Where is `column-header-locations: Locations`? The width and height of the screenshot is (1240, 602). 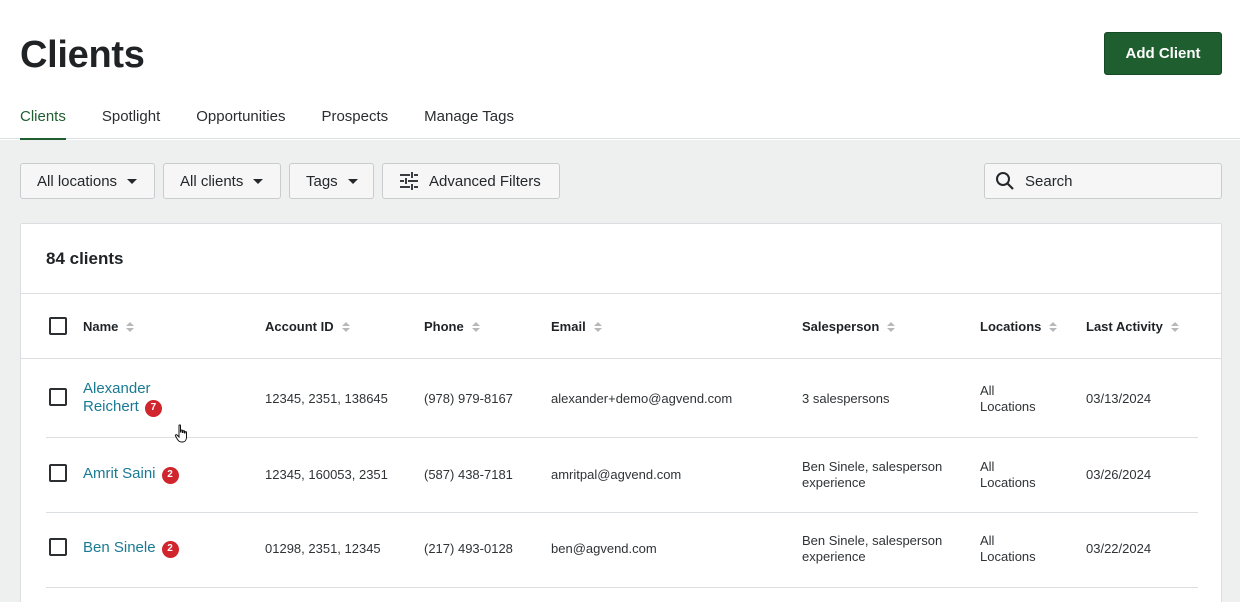 column-header-locations: Locations is located at coordinates (1019, 326).